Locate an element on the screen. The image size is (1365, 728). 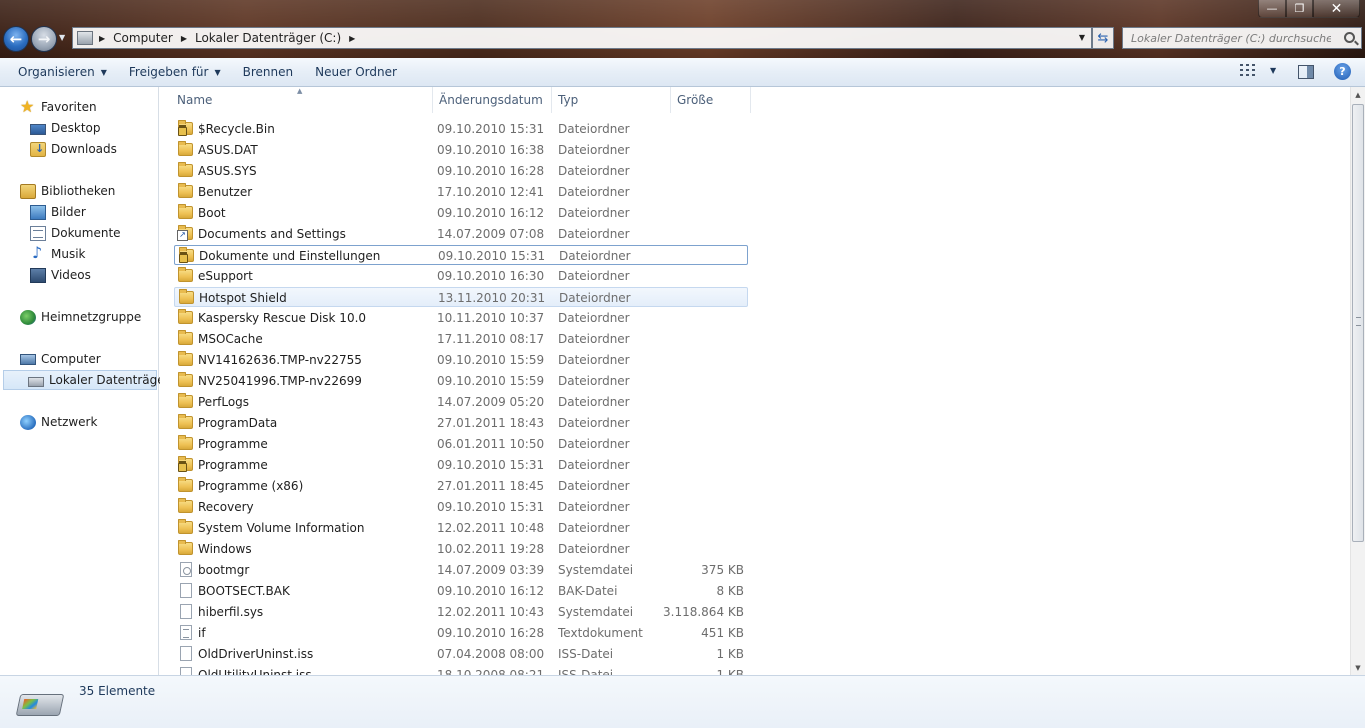
file-name: Programme (x86) is located at coordinates (251, 486).